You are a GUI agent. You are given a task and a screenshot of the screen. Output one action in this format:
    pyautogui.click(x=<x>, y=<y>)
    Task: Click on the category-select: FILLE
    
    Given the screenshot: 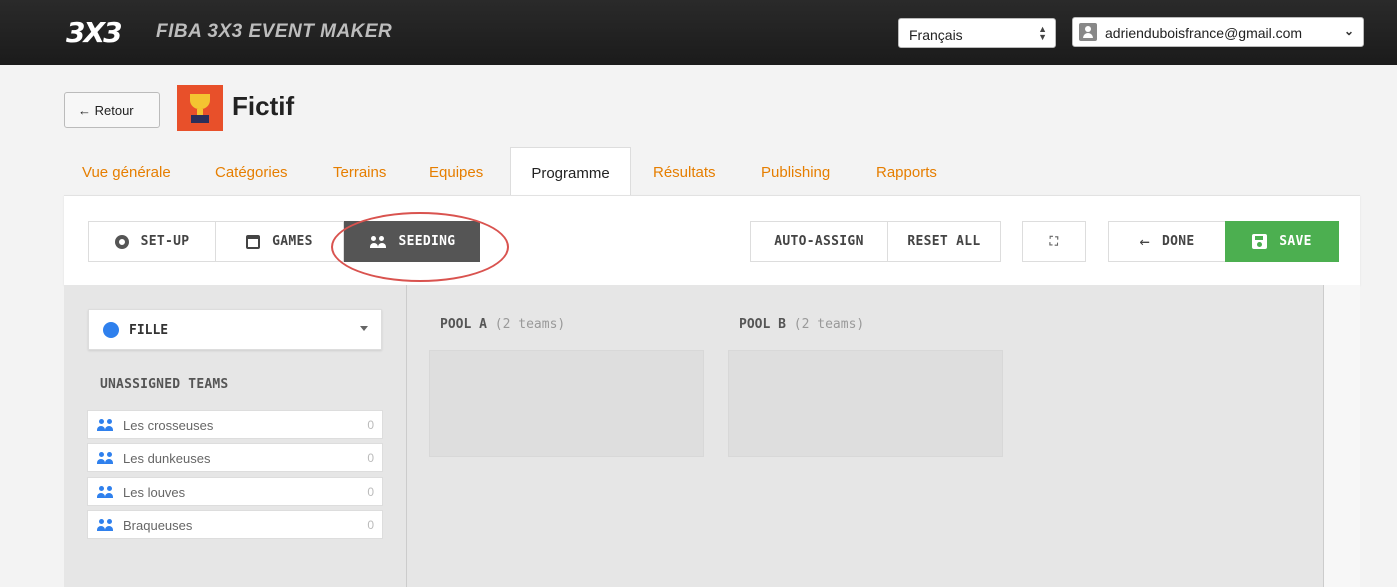 What is the action you would take?
    pyautogui.click(x=235, y=329)
    